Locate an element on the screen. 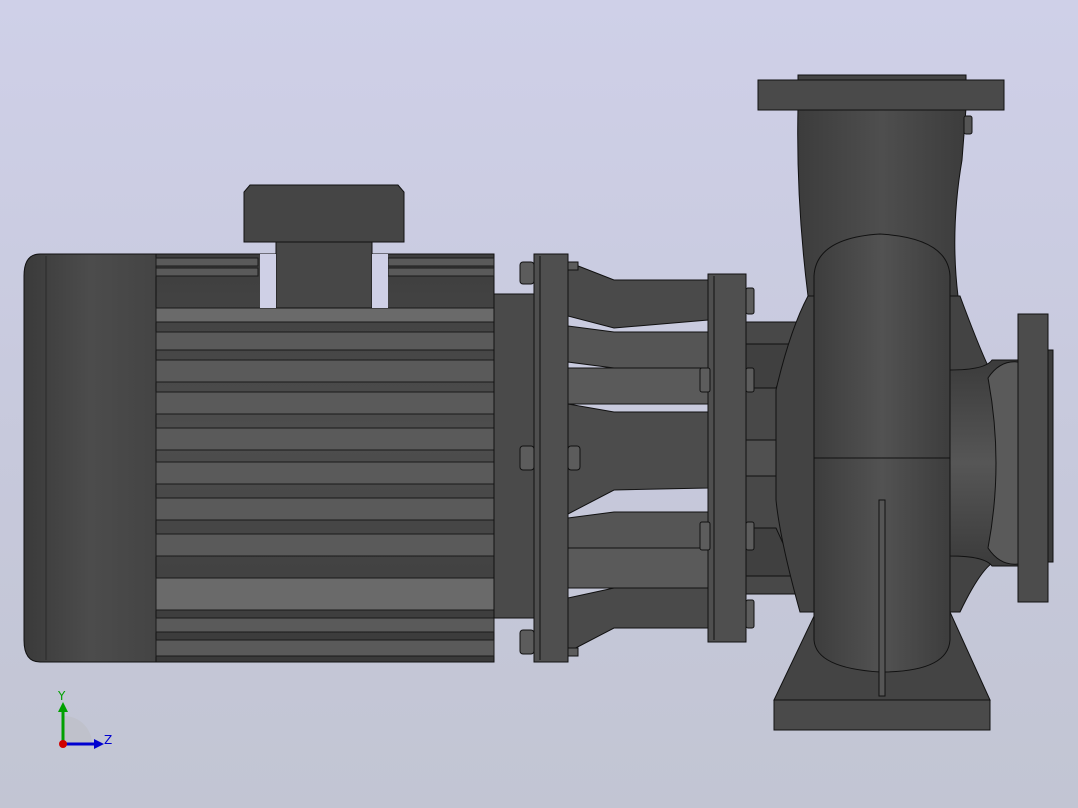 The height and width of the screenshot is (808, 1078). suction-flange-face is located at coordinates (1050, 456).